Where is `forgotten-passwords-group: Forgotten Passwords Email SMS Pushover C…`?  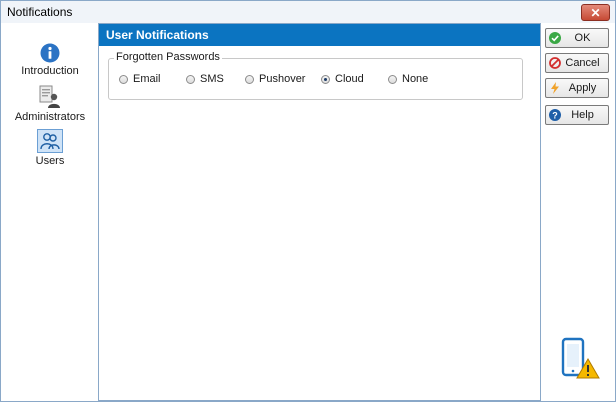 forgotten-passwords-group: Forgotten Passwords Email SMS Pushover C… is located at coordinates (315, 75).